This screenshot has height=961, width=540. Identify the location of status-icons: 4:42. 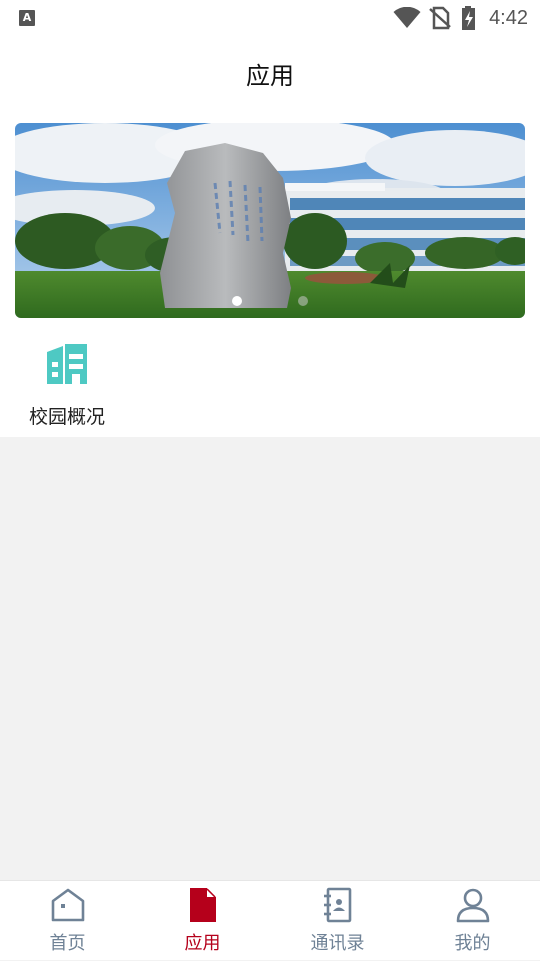
(460, 18).